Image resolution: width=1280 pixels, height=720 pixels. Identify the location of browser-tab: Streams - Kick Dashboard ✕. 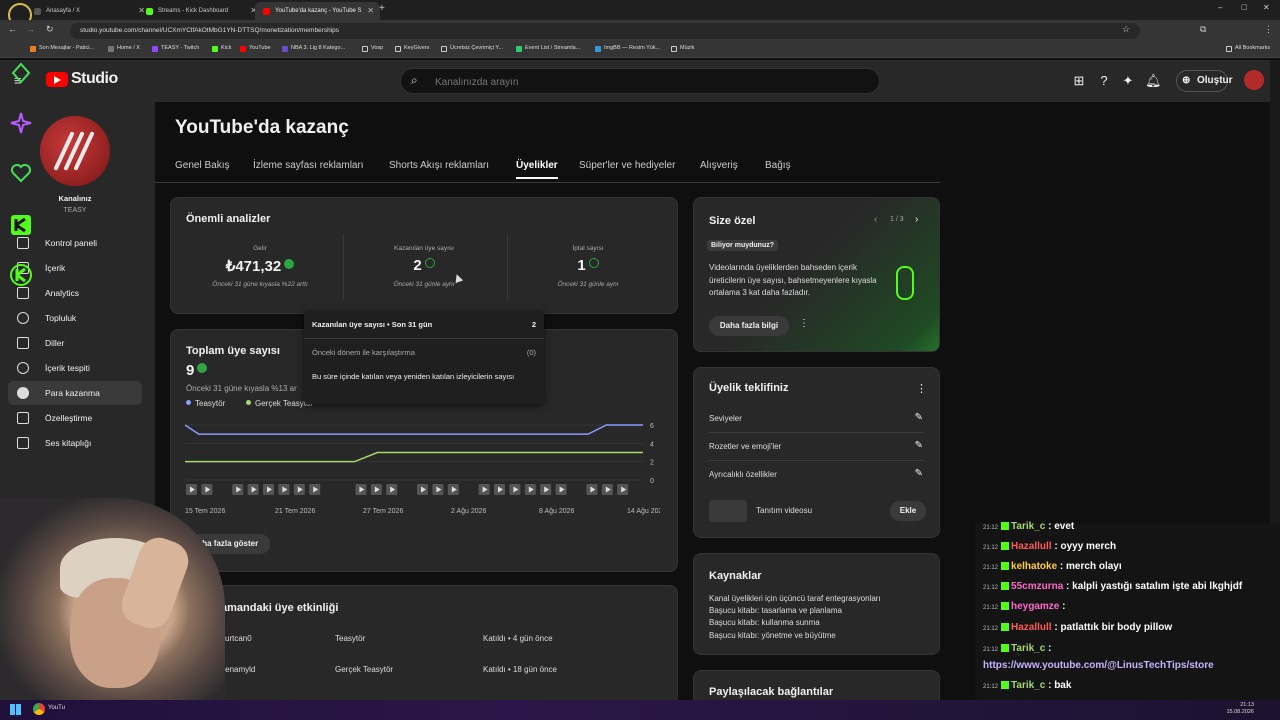
(200, 11).